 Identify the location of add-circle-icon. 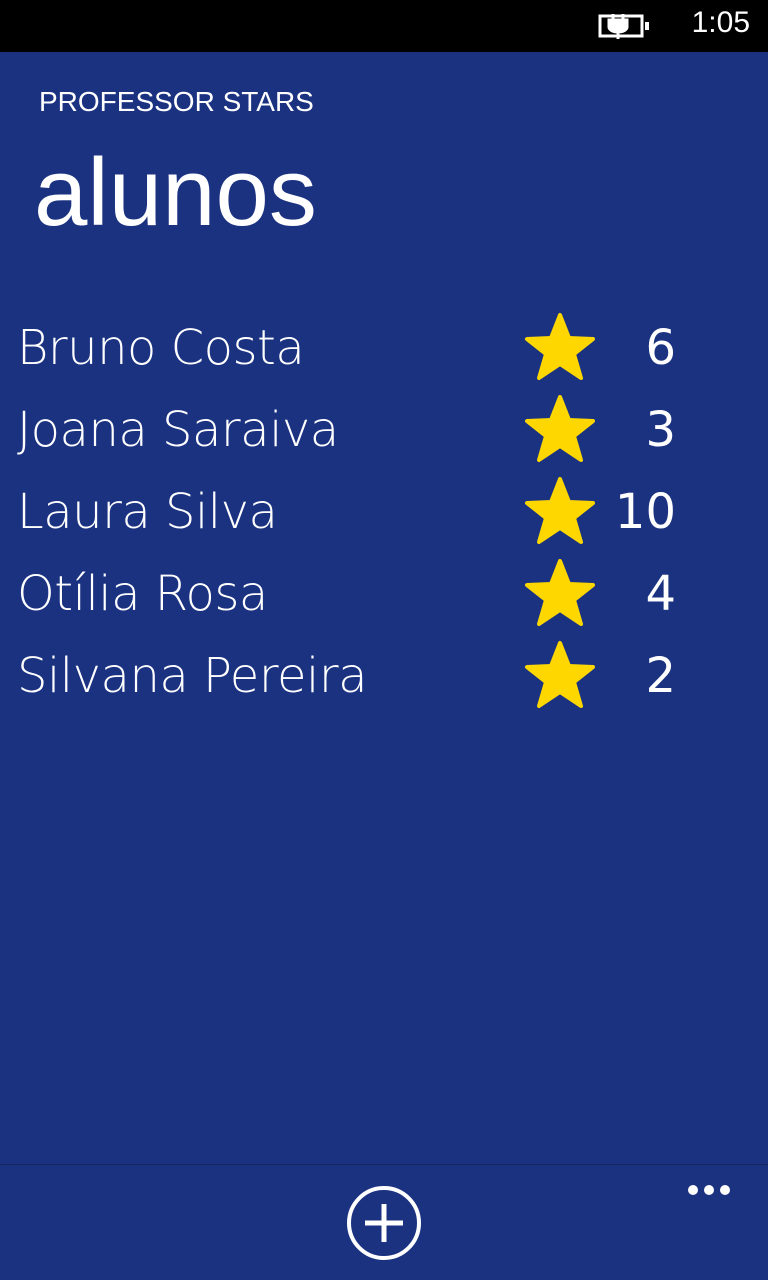
(384, 1223).